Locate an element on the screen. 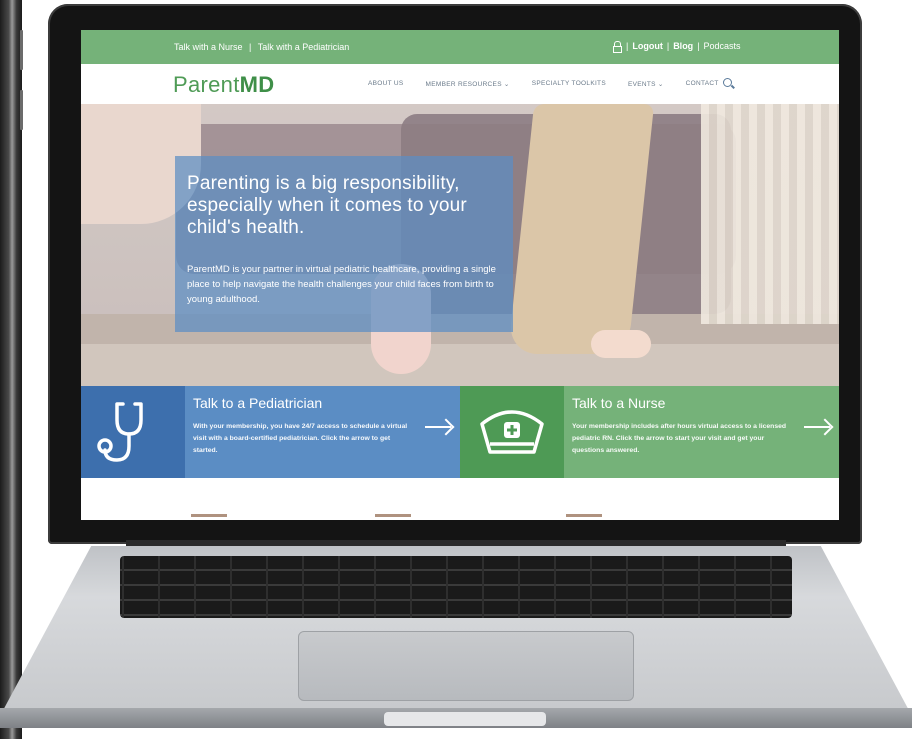 Image resolution: width=912 pixels, height=739 pixels. logo-md: MD is located at coordinates (257, 84).